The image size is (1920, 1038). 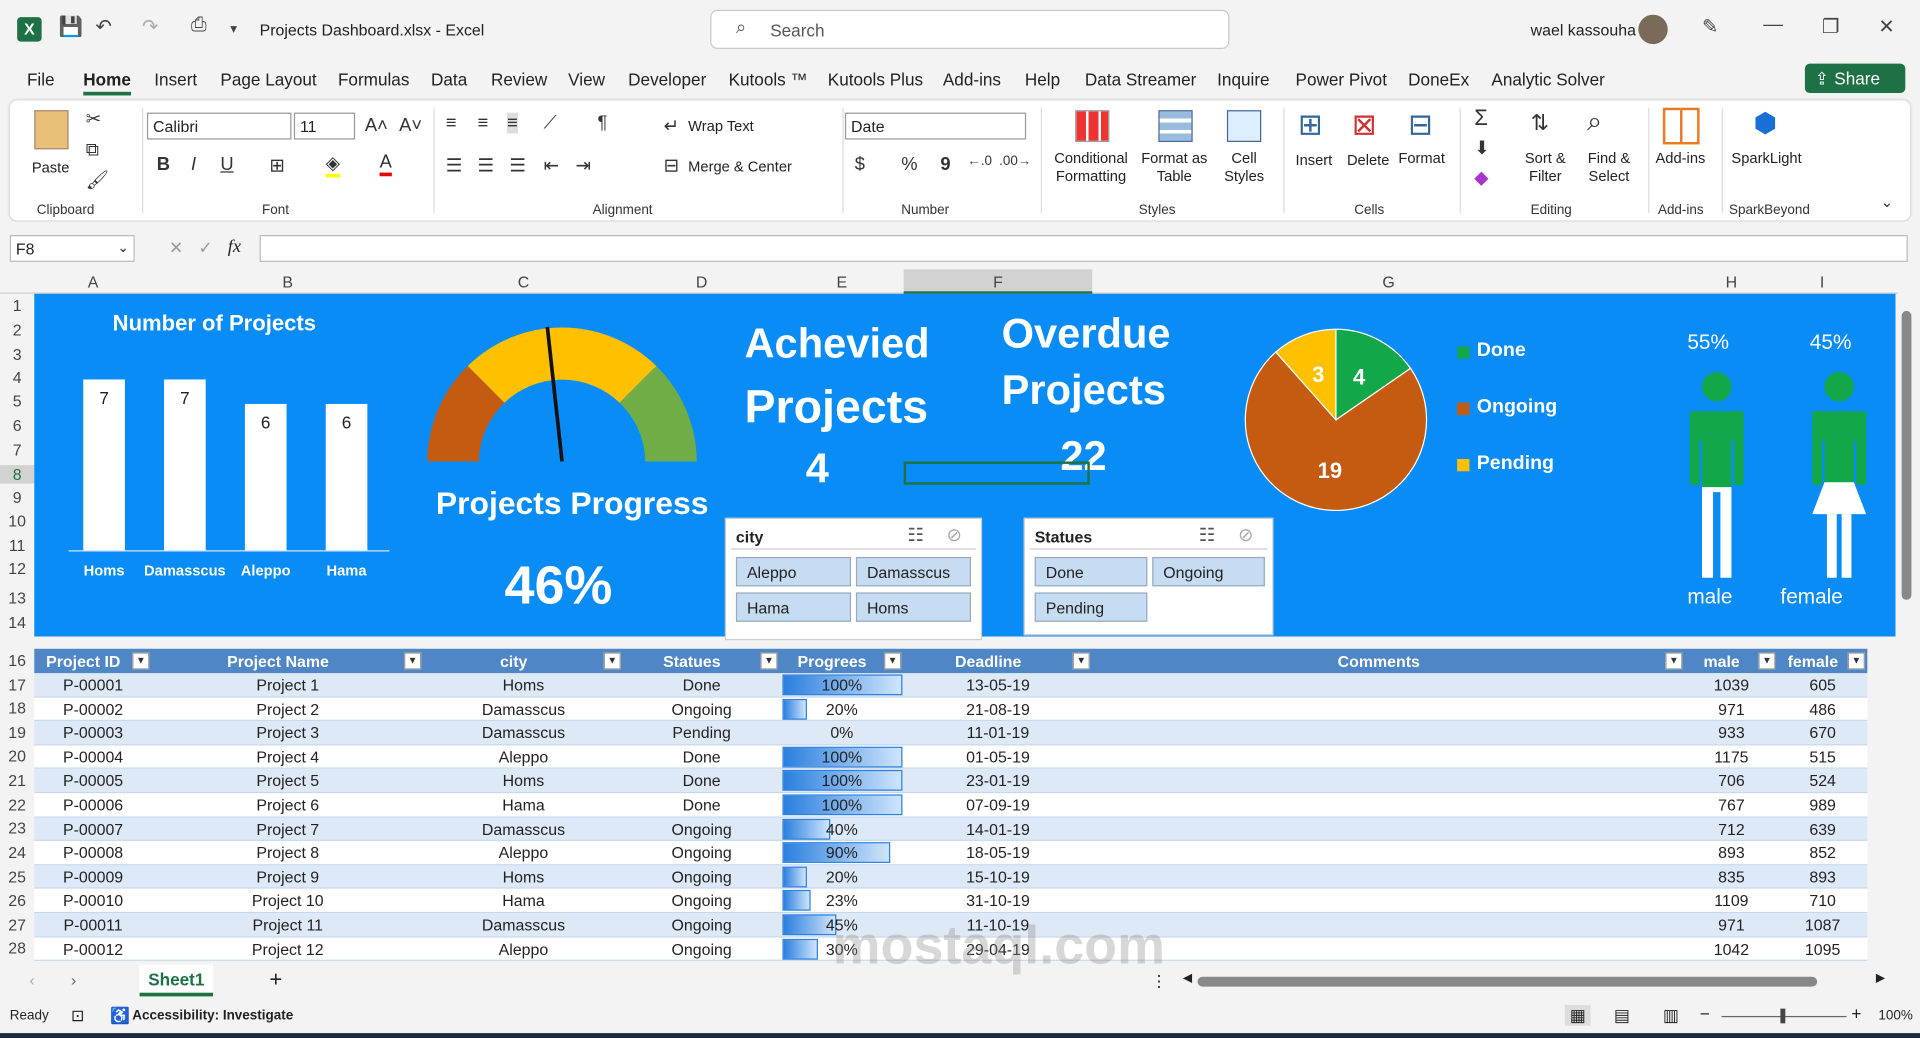 I want to click on row-header: 17, so click(x=17, y=685).